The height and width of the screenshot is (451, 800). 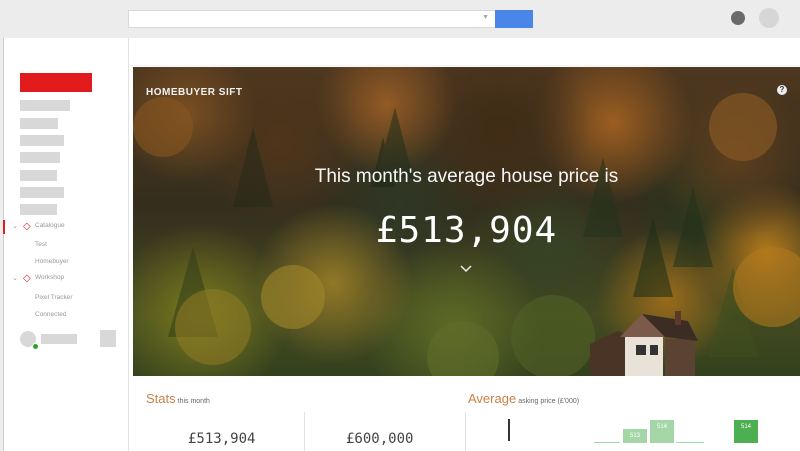 What do you see at coordinates (52, 261) in the screenshot?
I see `sidebar-item-homebuyer: Homebuyer` at bounding box center [52, 261].